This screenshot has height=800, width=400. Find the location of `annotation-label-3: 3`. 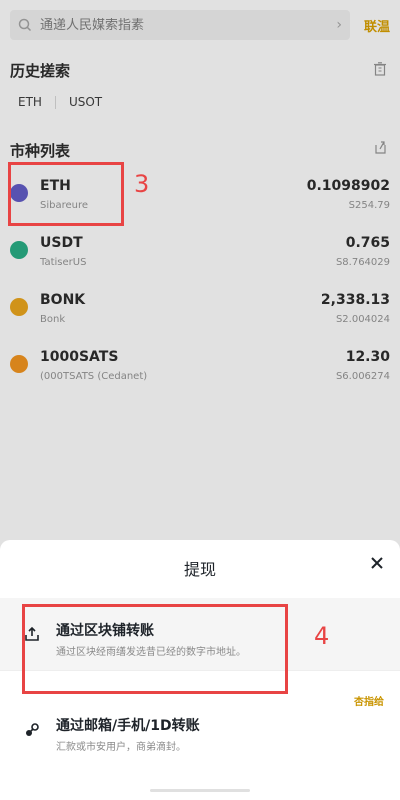

annotation-label-3: 3 is located at coordinates (142, 184).